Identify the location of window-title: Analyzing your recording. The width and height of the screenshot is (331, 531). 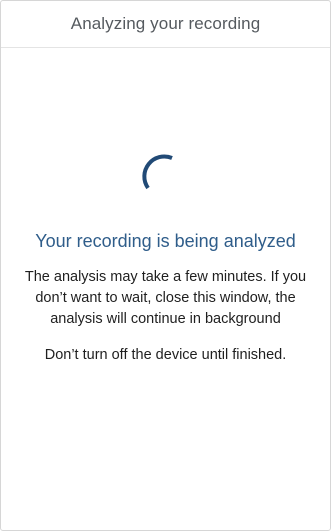
(165, 23).